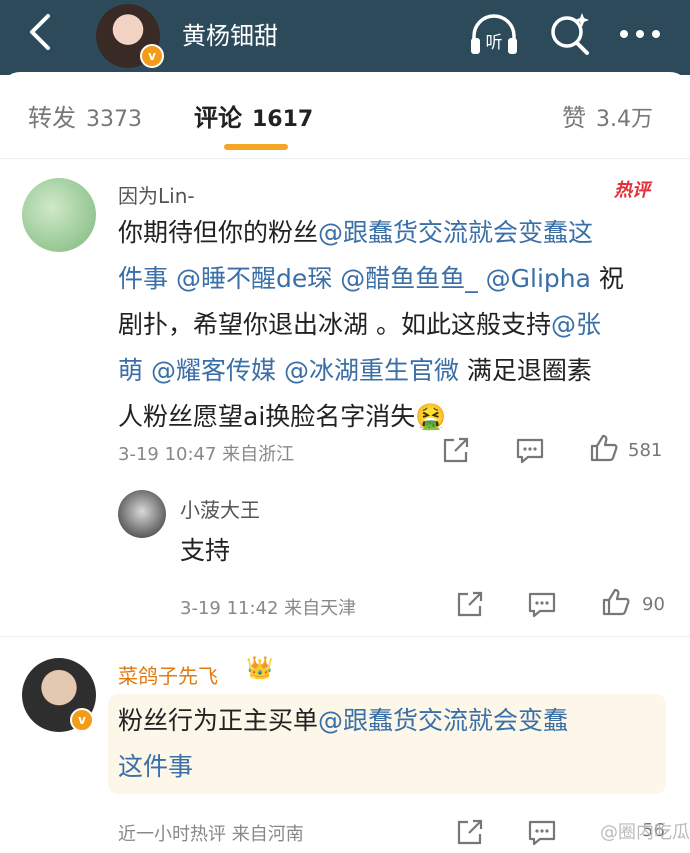 This screenshot has height=853, width=690. What do you see at coordinates (156, 194) in the screenshot?
I see `comment-username: 因为Lin-` at bounding box center [156, 194].